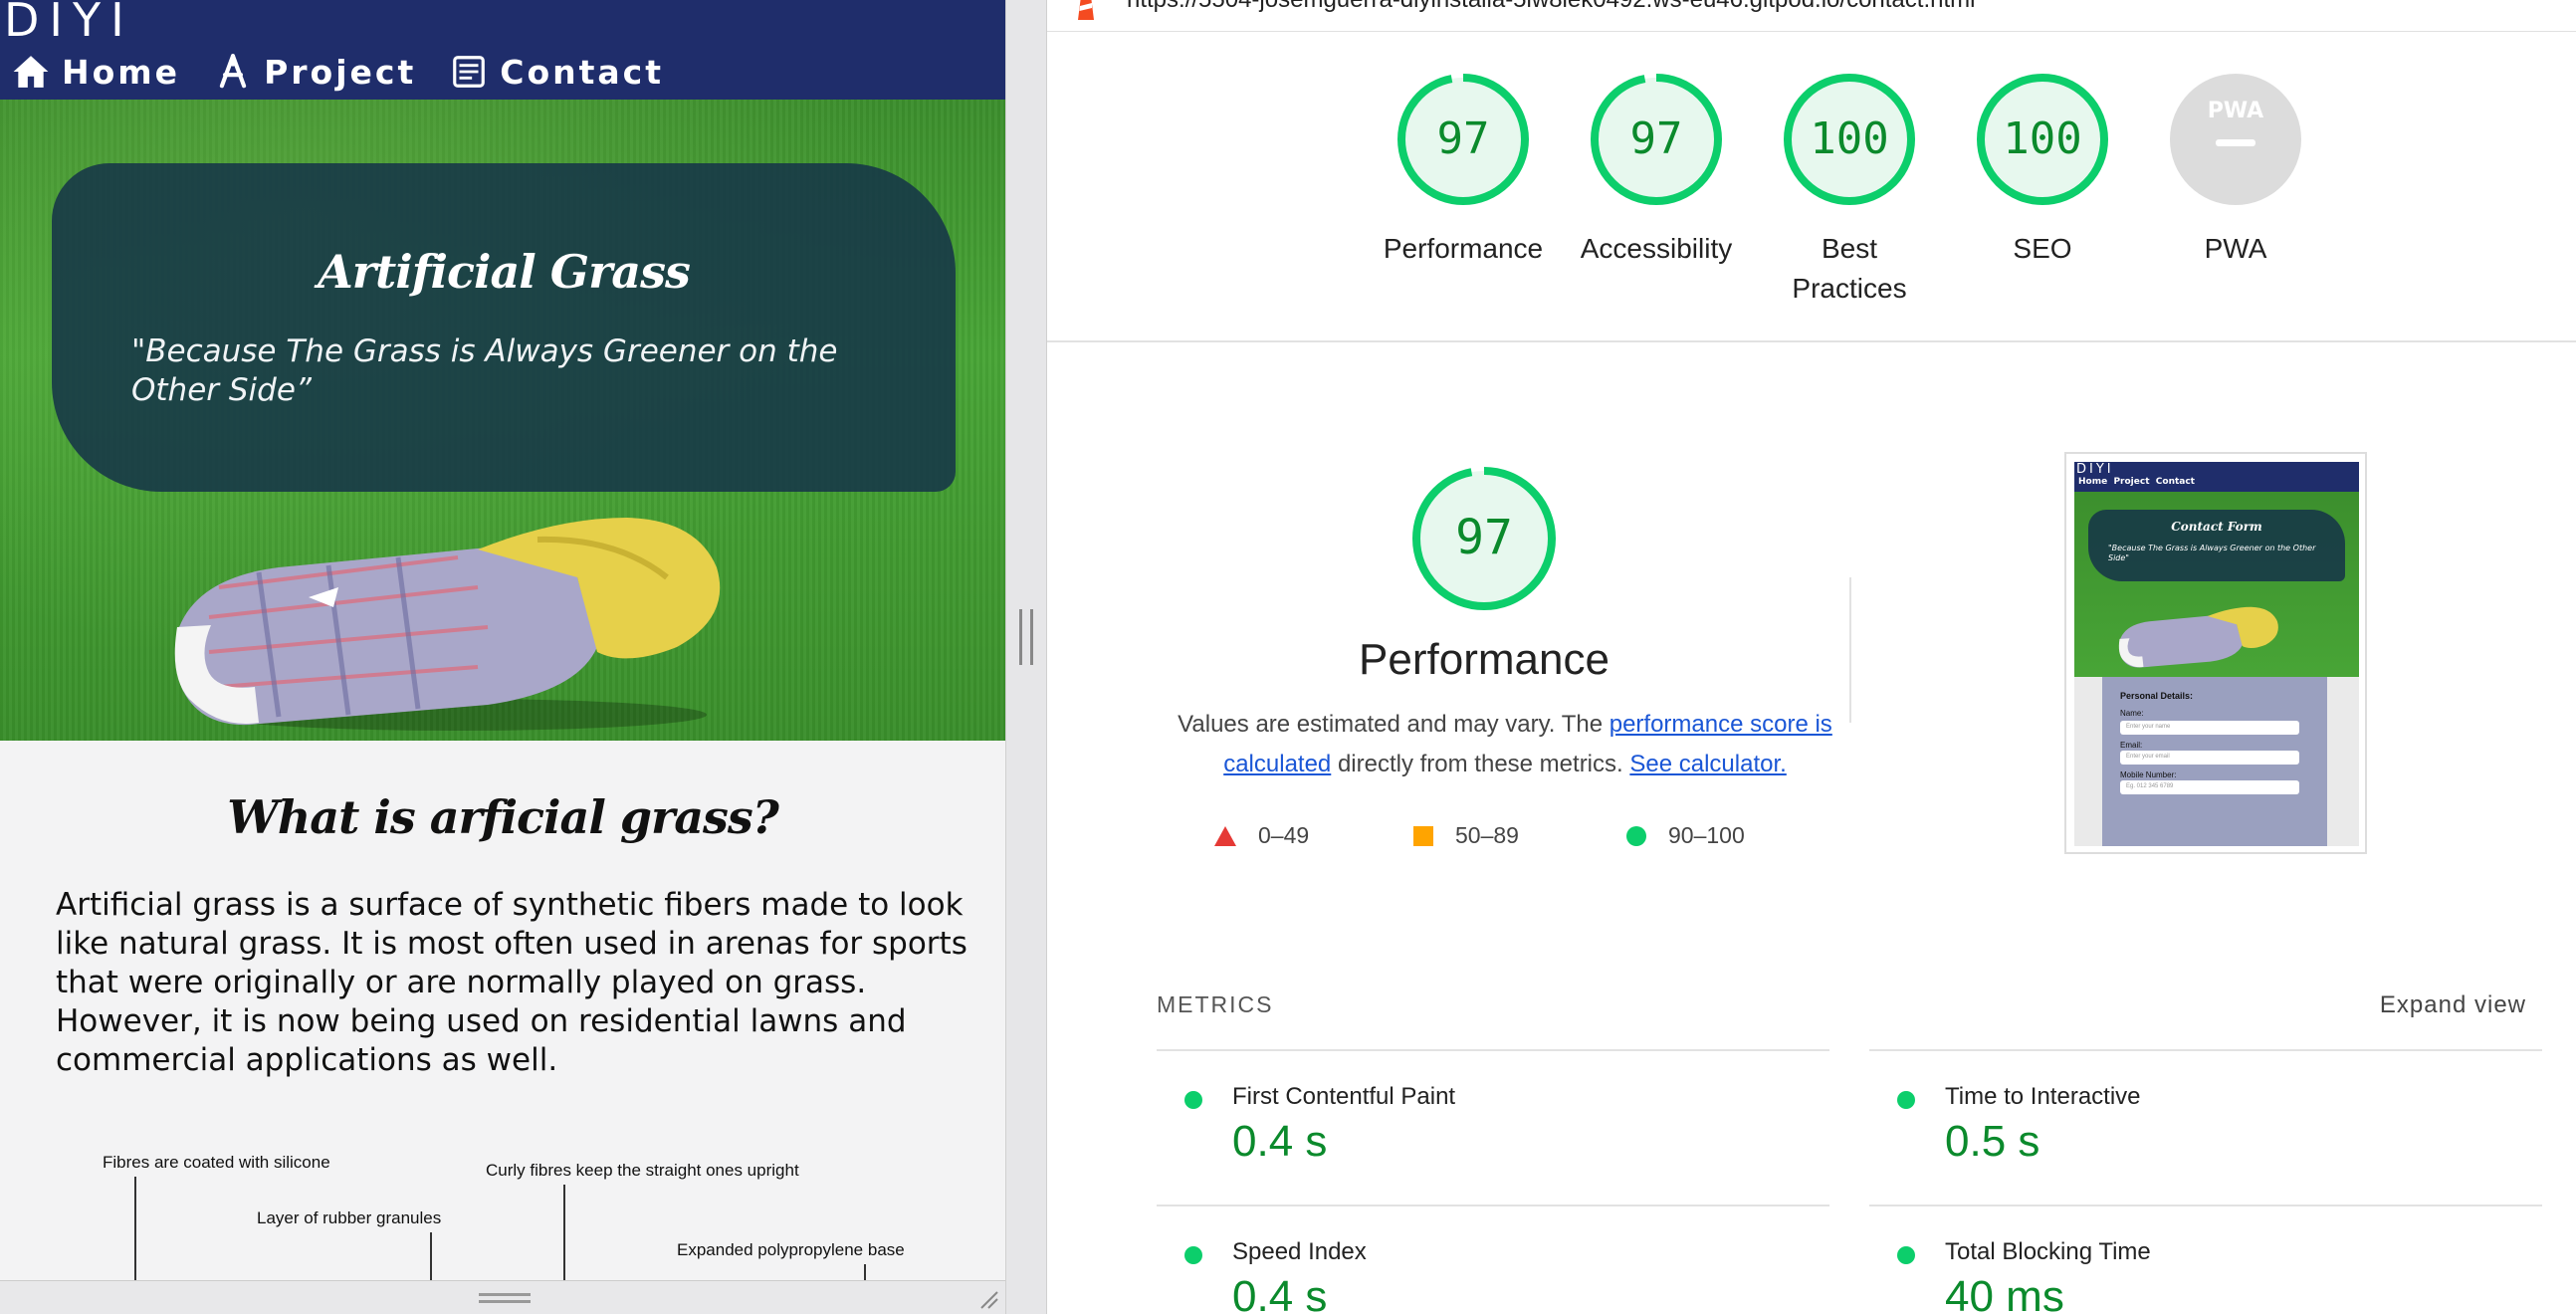 Image resolution: width=2576 pixels, height=1314 pixels. I want to click on tools-icon, so click(233, 71).